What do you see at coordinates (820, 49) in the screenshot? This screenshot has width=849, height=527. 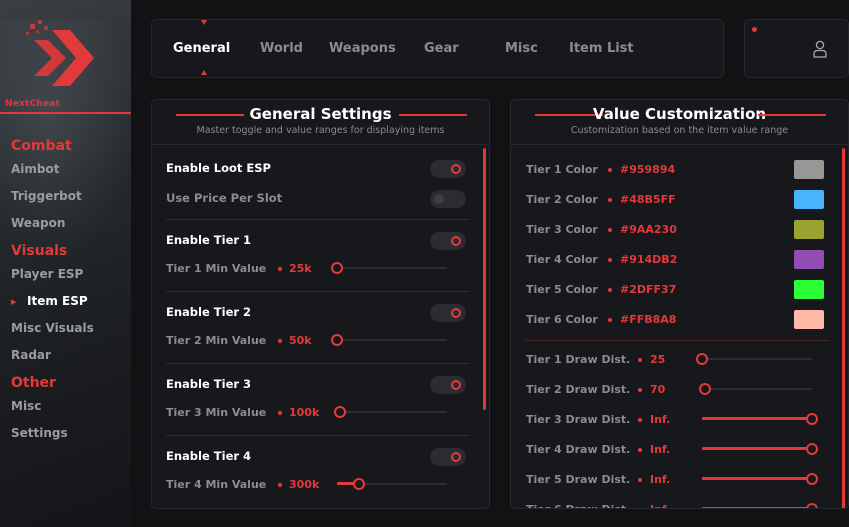 I see `user-icon` at bounding box center [820, 49].